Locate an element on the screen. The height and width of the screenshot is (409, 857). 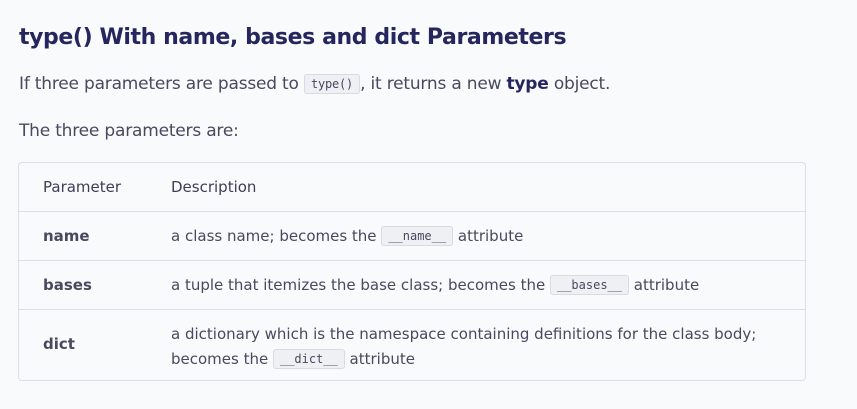
table-header-row: Parameter Description is located at coordinates (412, 187).